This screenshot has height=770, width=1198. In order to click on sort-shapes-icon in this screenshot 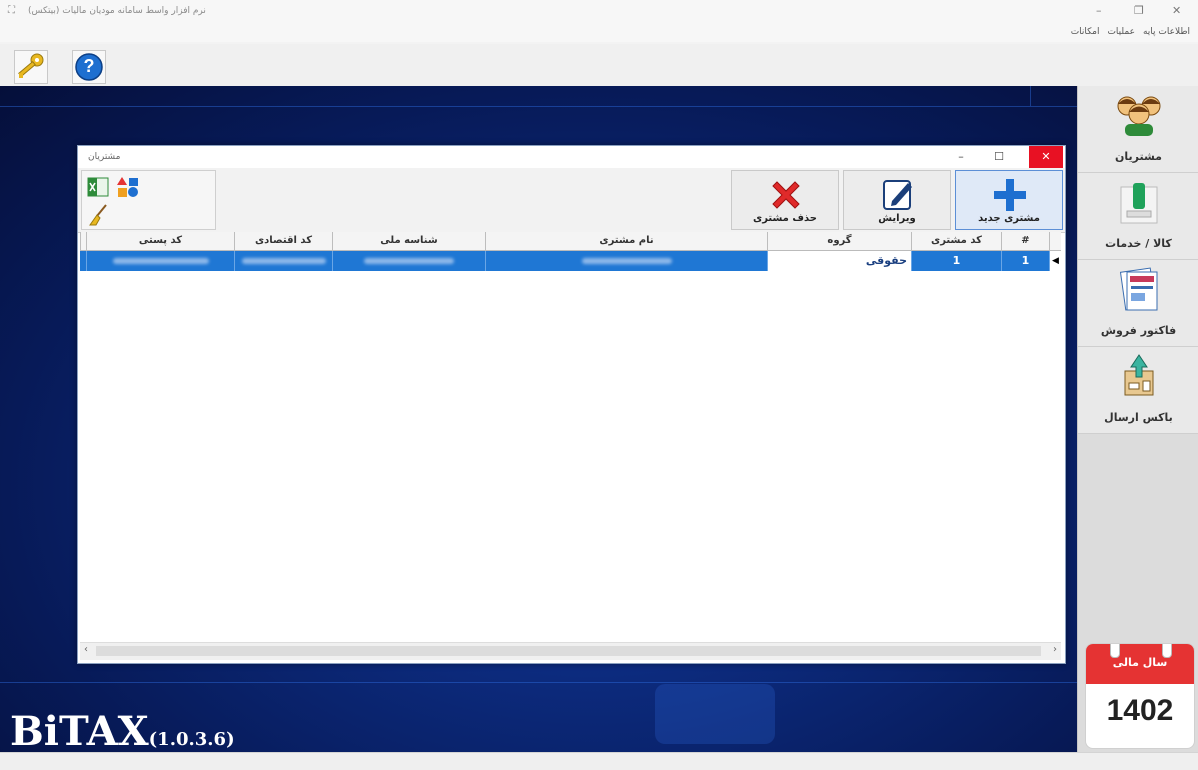, I will do `click(127, 187)`.